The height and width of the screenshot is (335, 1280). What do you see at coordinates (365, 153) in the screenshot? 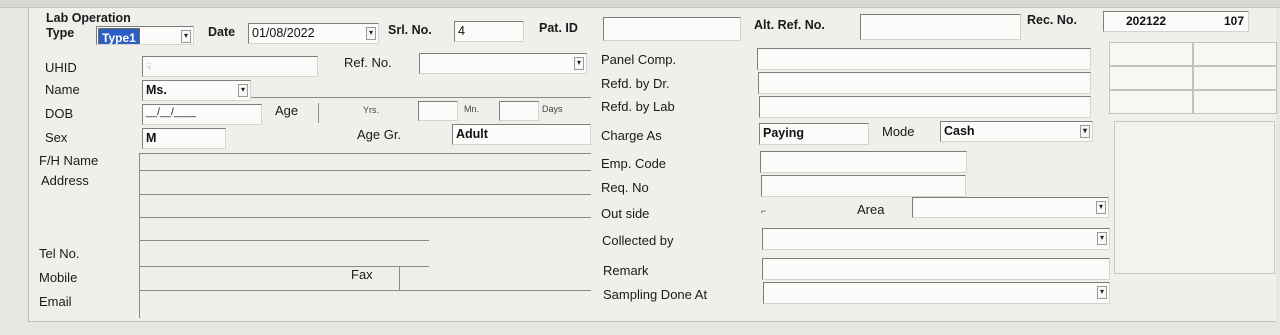
I see `fh-name-input-line` at bounding box center [365, 153].